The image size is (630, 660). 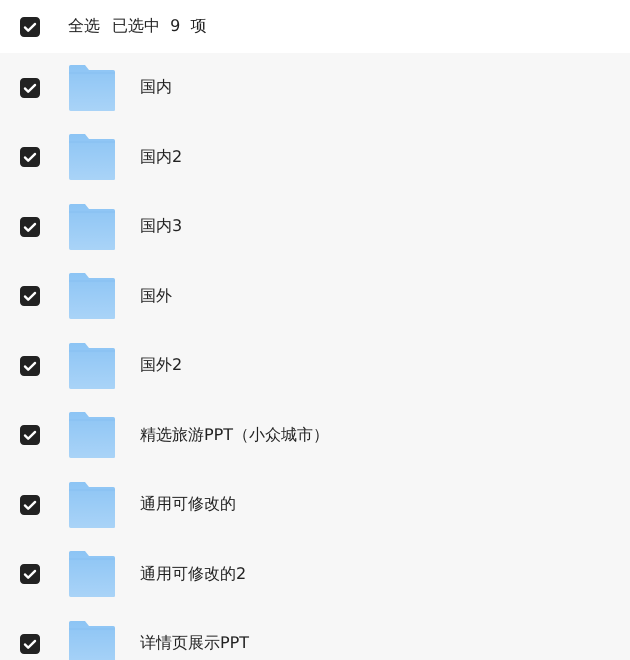 I want to click on folder-name: 国外, so click(x=156, y=296).